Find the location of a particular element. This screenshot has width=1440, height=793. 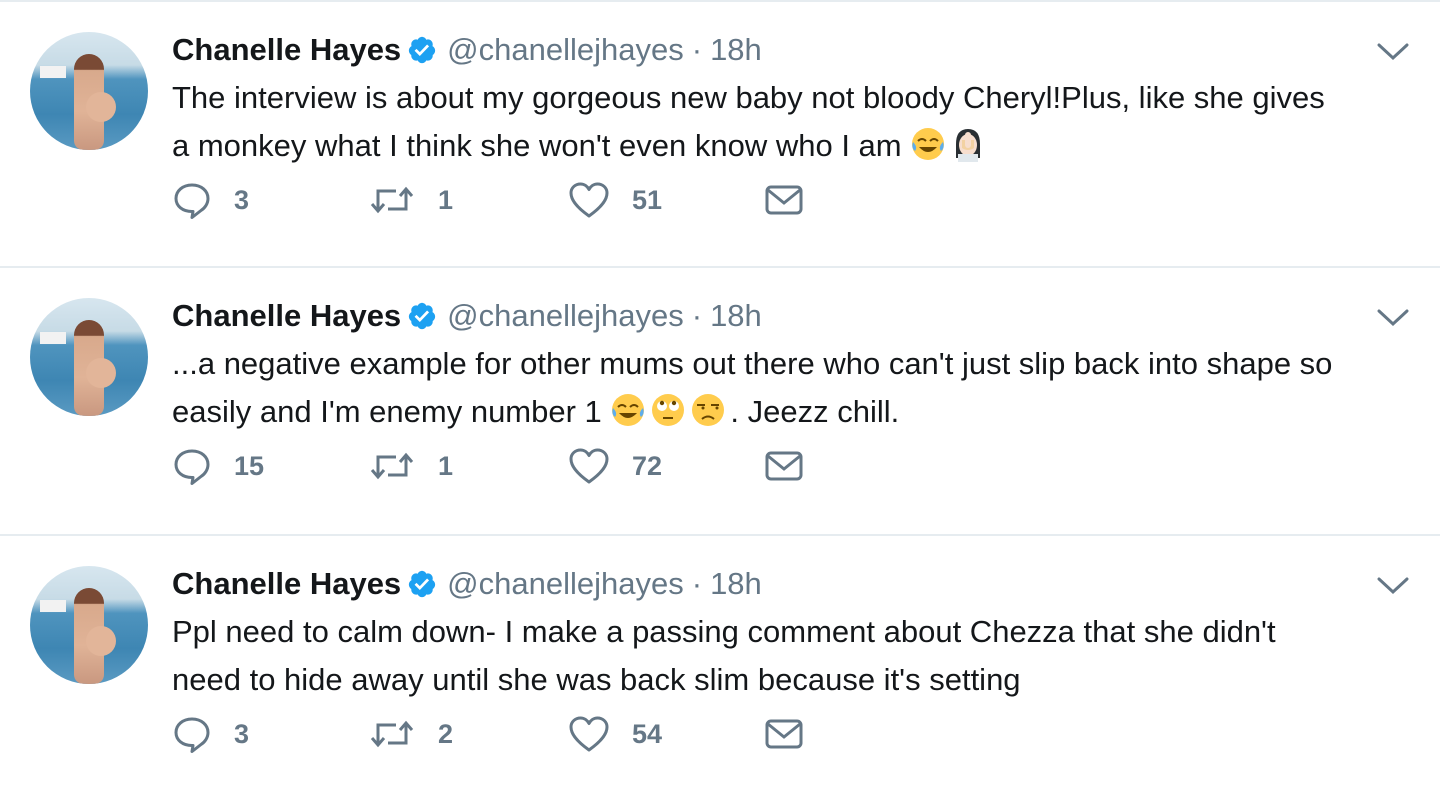

like-button: 51 is located at coordinates (666, 200).